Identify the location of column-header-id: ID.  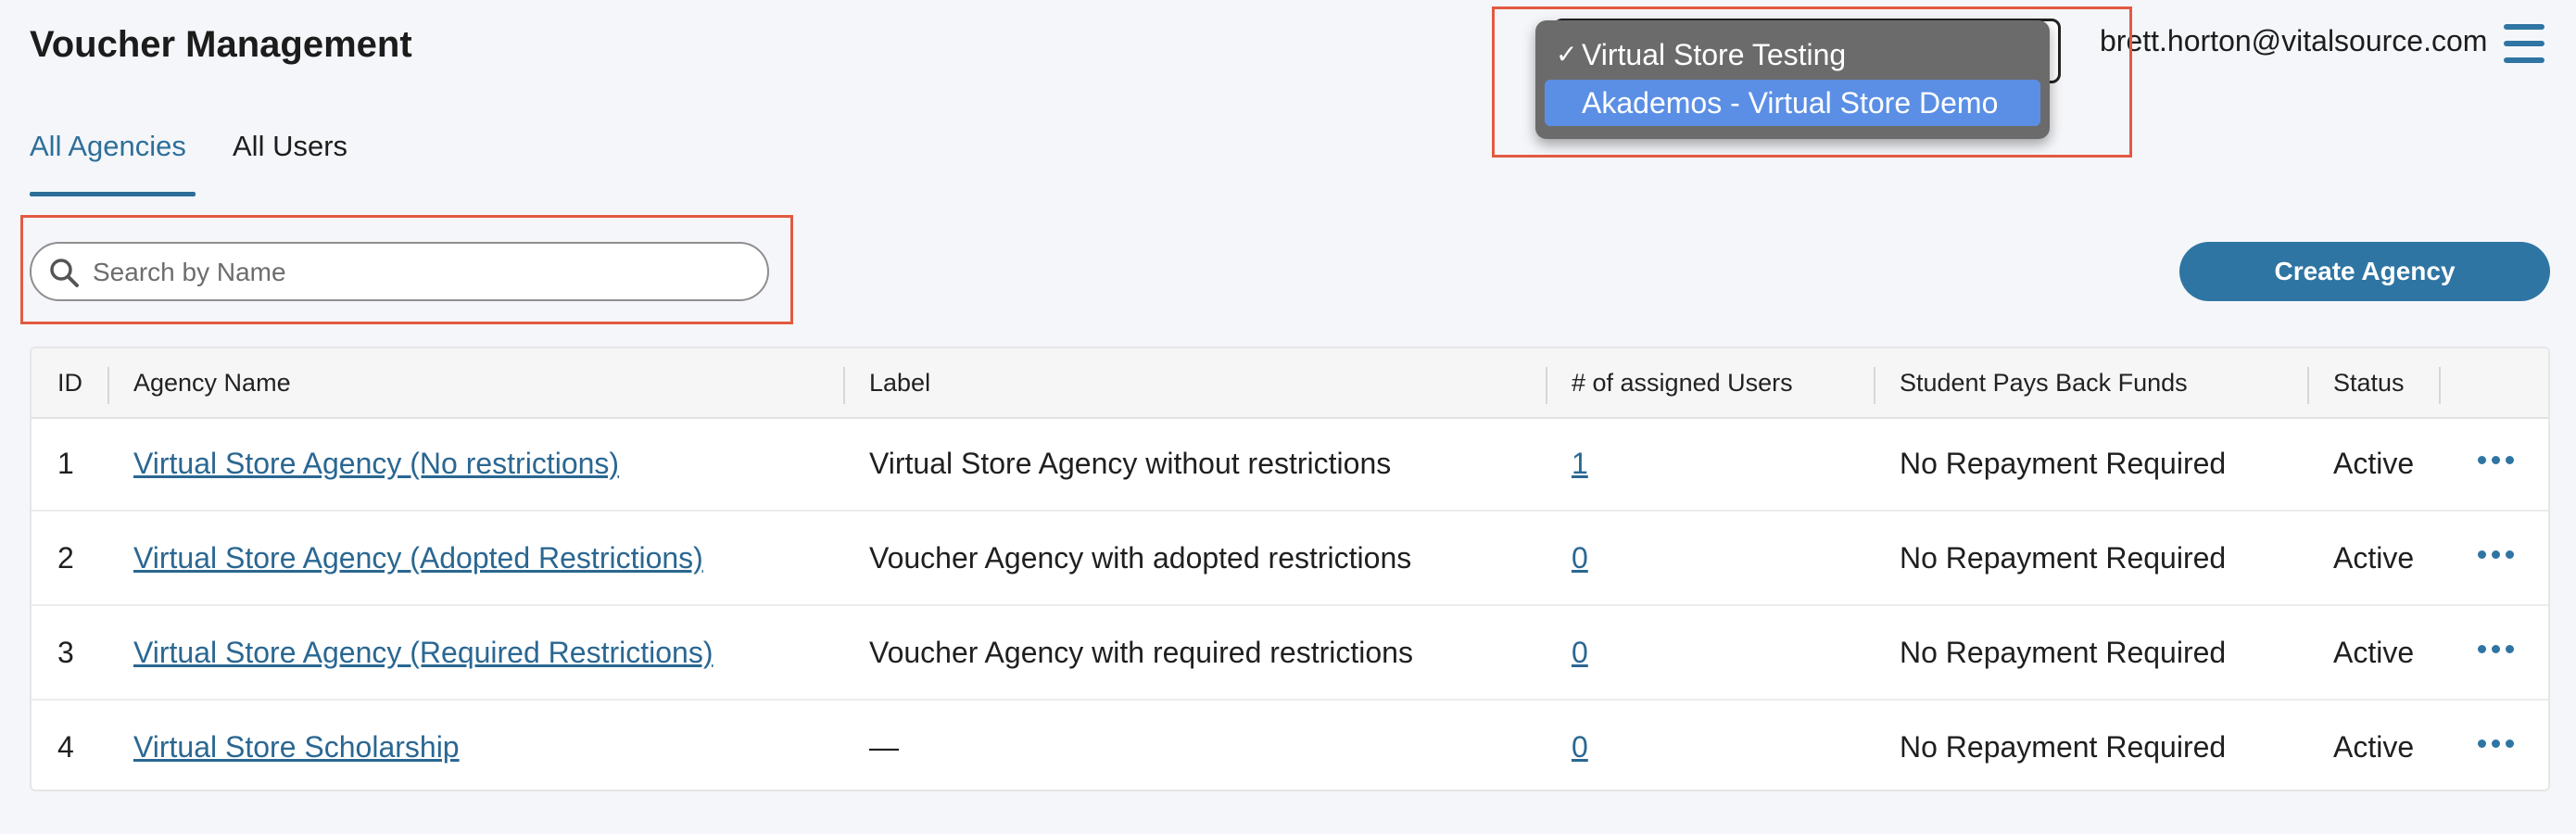
(69, 382).